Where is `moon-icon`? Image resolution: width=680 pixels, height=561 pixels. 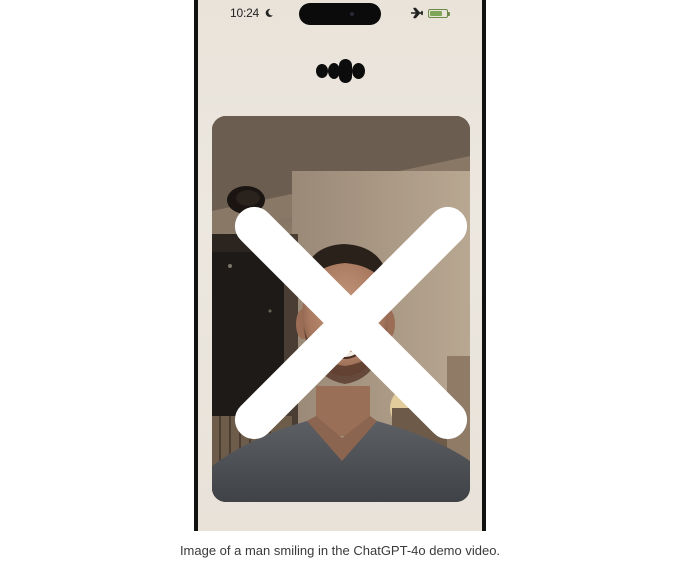
moon-icon is located at coordinates (269, 12).